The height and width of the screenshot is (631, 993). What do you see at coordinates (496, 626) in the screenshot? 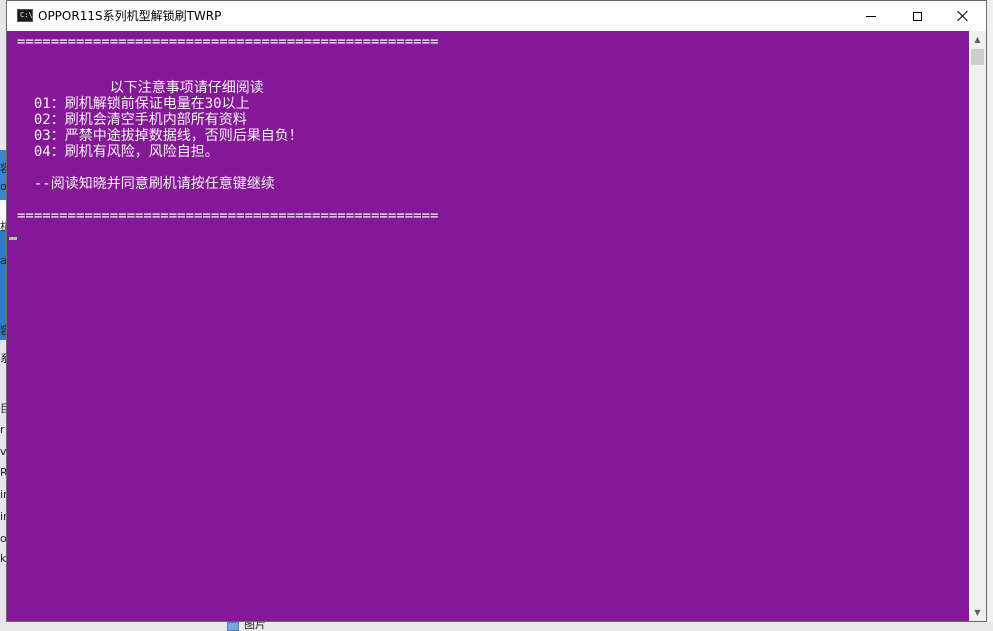
I see `background-explorer-strip` at bounding box center [496, 626].